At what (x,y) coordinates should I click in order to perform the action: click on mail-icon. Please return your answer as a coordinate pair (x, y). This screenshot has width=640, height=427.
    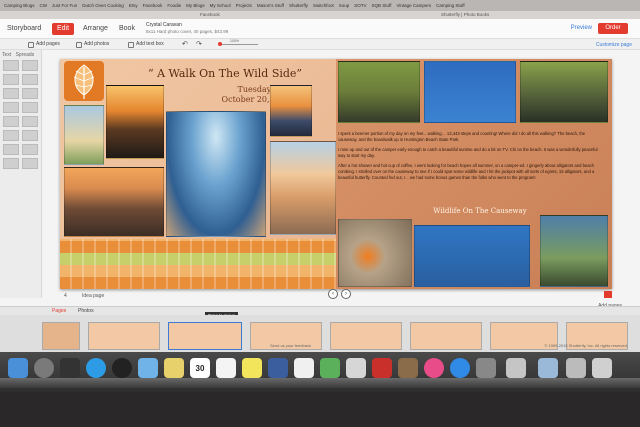
    Looking at the image, I should click on (148, 368).